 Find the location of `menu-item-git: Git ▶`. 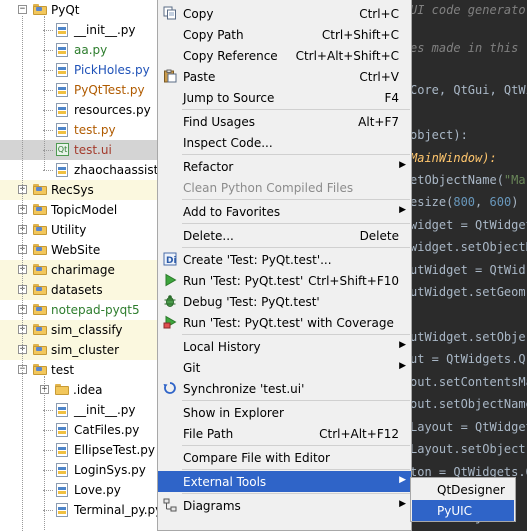

menu-item-git: Git ▶ is located at coordinates (284, 367).